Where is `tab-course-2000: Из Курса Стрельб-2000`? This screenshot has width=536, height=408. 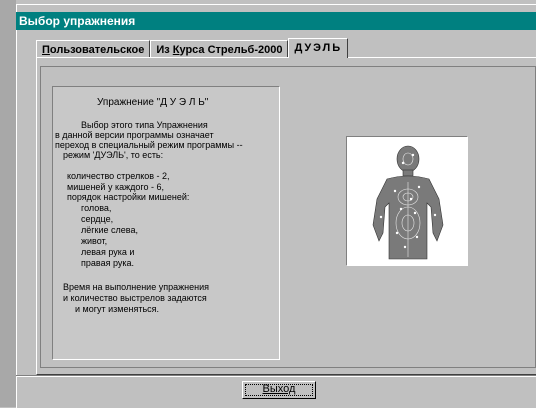
tab-course-2000: Из Курса Стрельб-2000 is located at coordinates (219, 49).